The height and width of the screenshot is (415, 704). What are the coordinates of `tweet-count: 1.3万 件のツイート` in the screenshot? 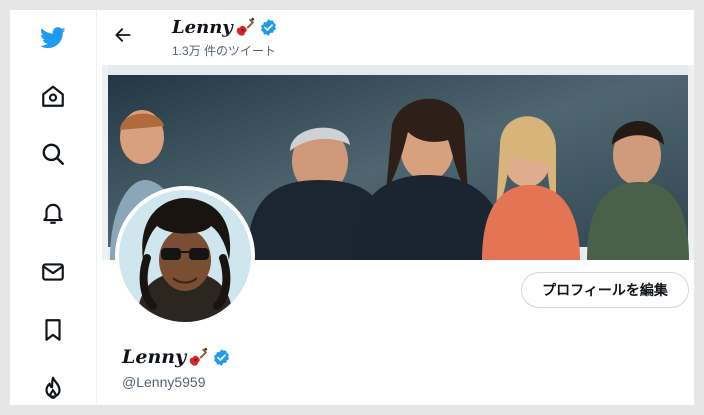 It's located at (224, 51).